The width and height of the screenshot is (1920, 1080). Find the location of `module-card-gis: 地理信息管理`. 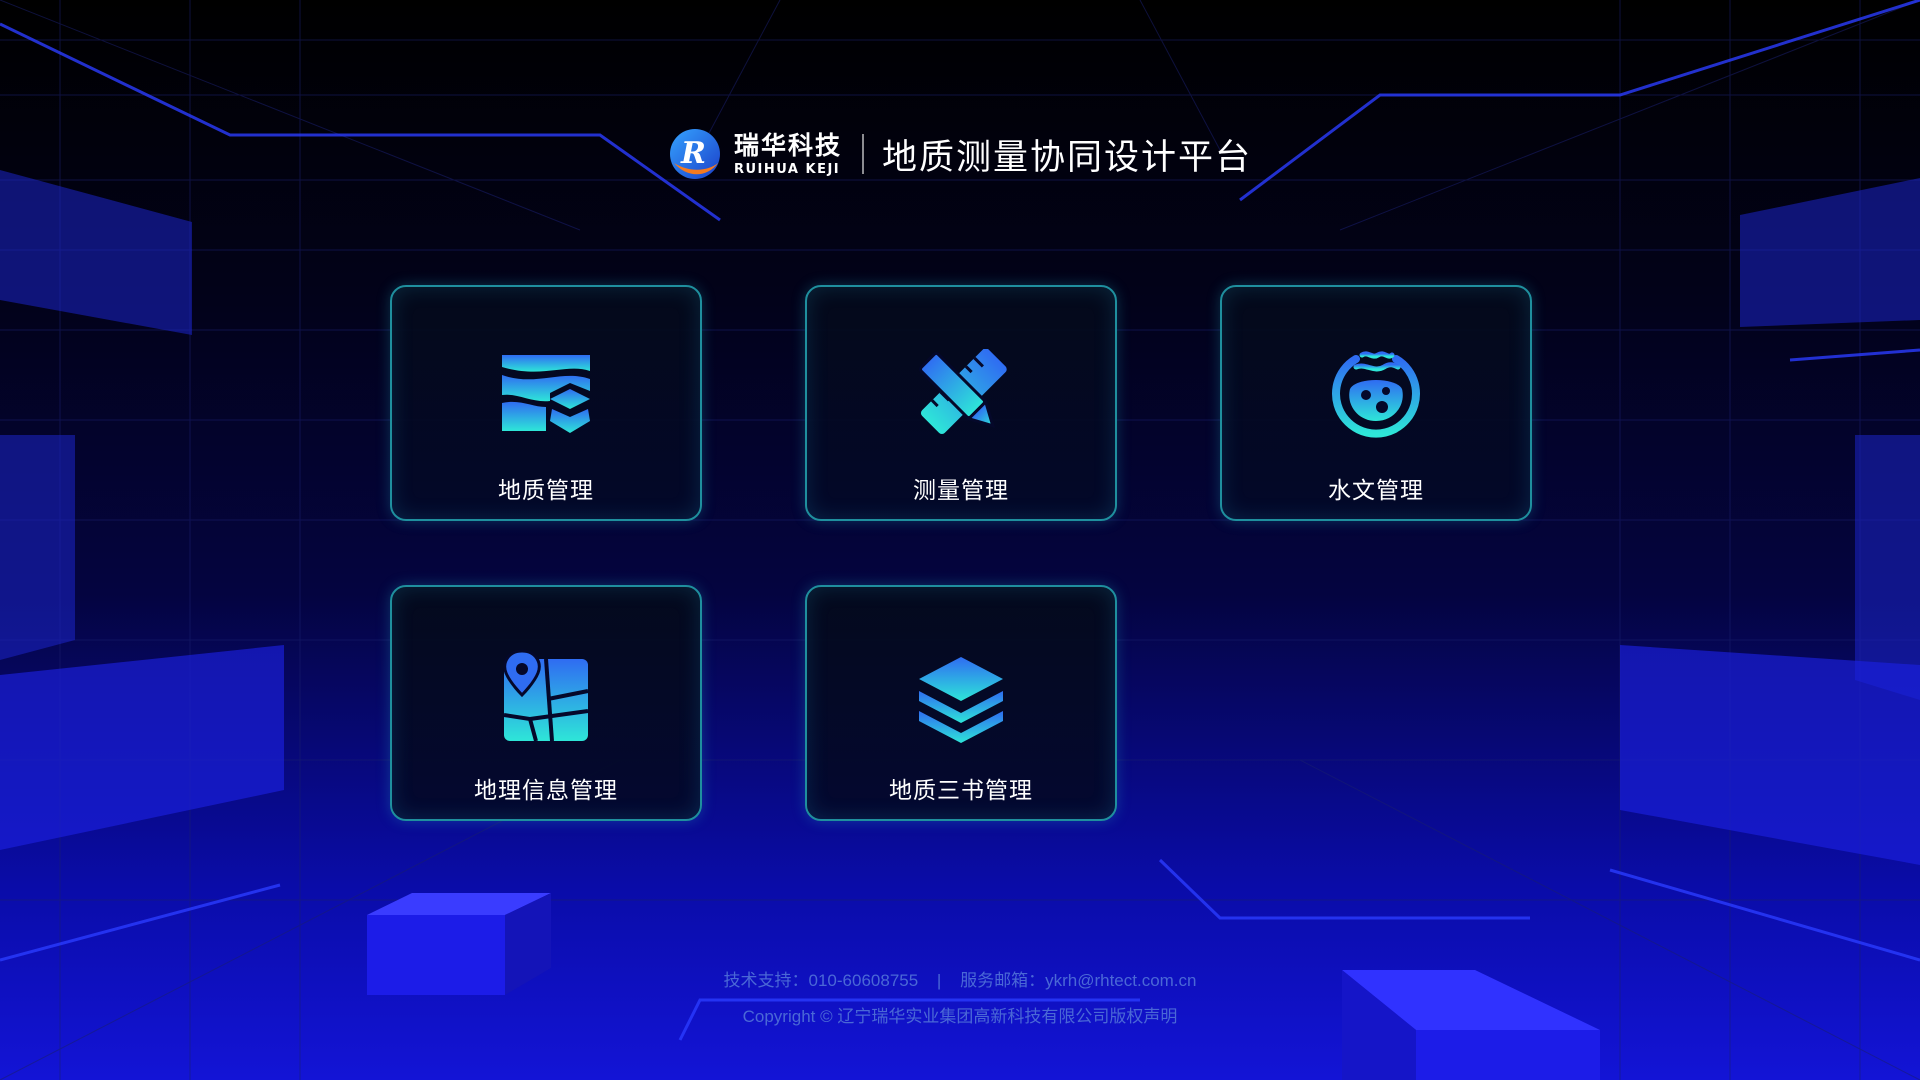

module-card-gis: 地理信息管理 is located at coordinates (546, 703).